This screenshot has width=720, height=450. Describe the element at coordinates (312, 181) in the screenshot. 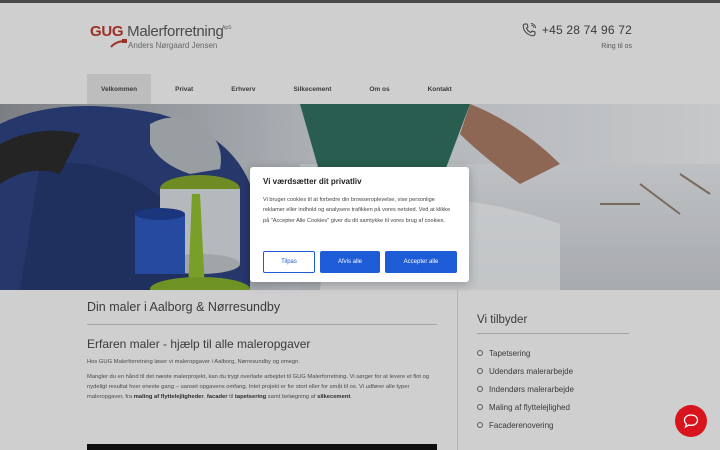

I see `cookie-title: Vi værdsætter dit privatliv` at that location.